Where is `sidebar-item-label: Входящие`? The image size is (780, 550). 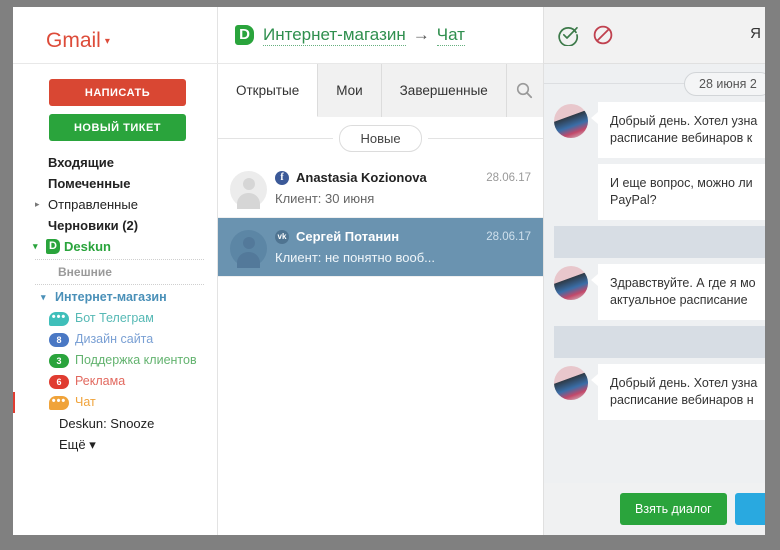
sidebar-item-label: Входящие is located at coordinates (81, 162).